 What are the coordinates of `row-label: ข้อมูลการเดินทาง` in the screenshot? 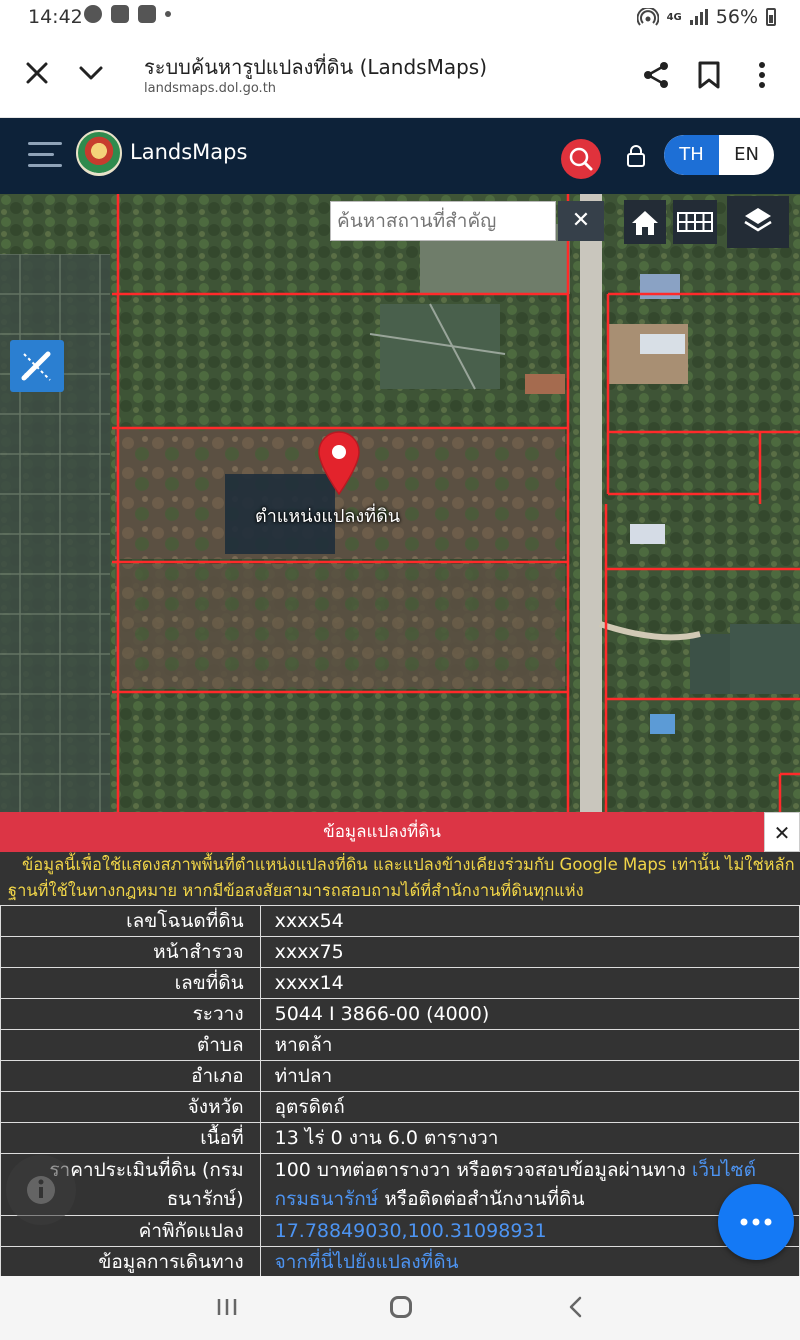 It's located at (130, 1262).